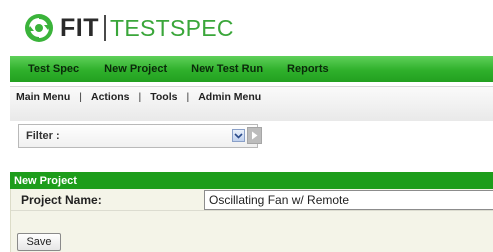 The height and width of the screenshot is (252, 493). I want to click on play-arrow-icon, so click(255, 135).